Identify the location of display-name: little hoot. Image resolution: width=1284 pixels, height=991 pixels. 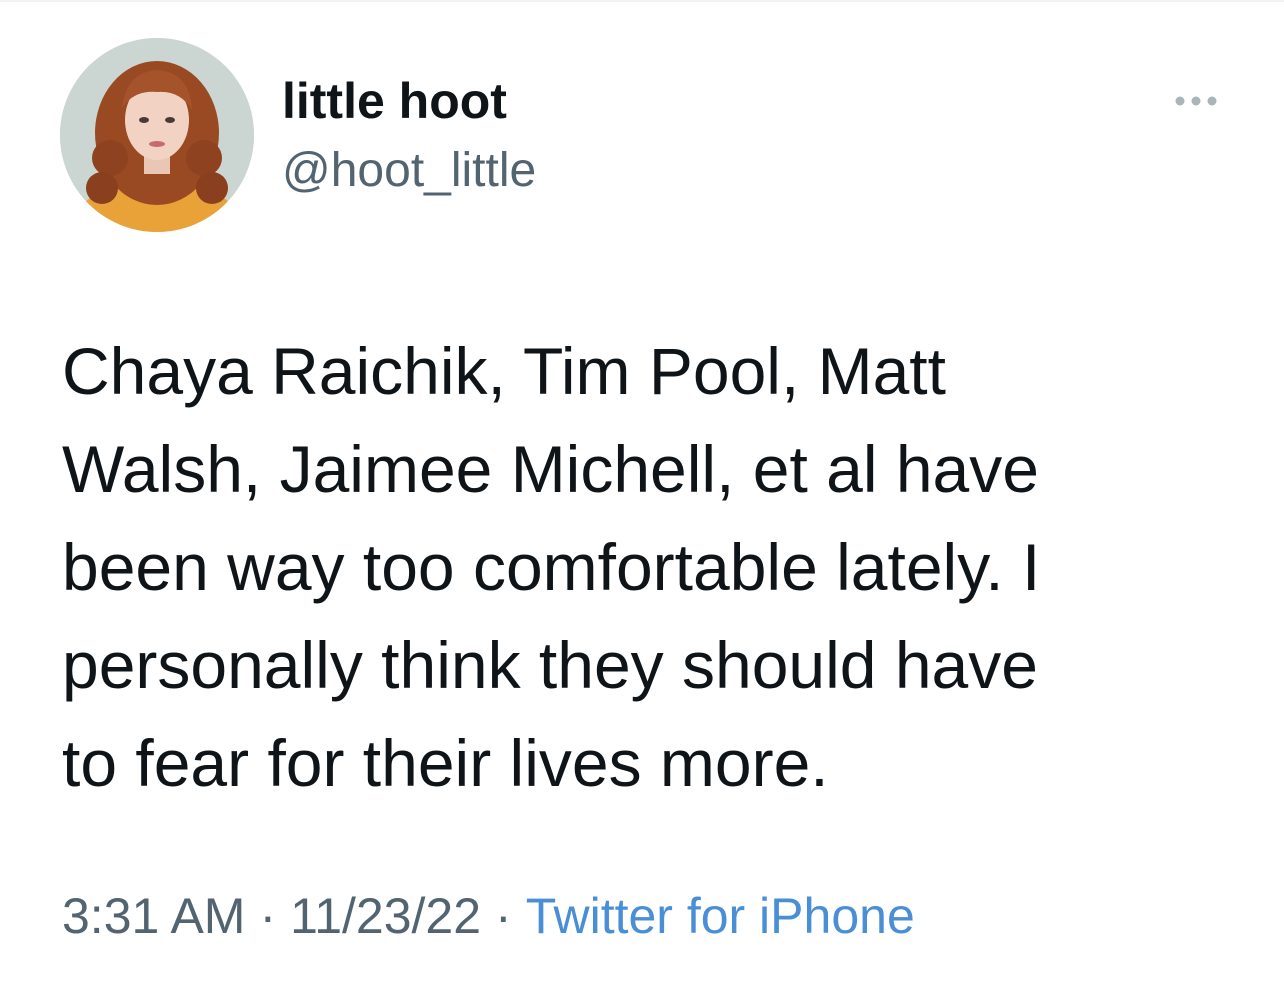
(394, 101).